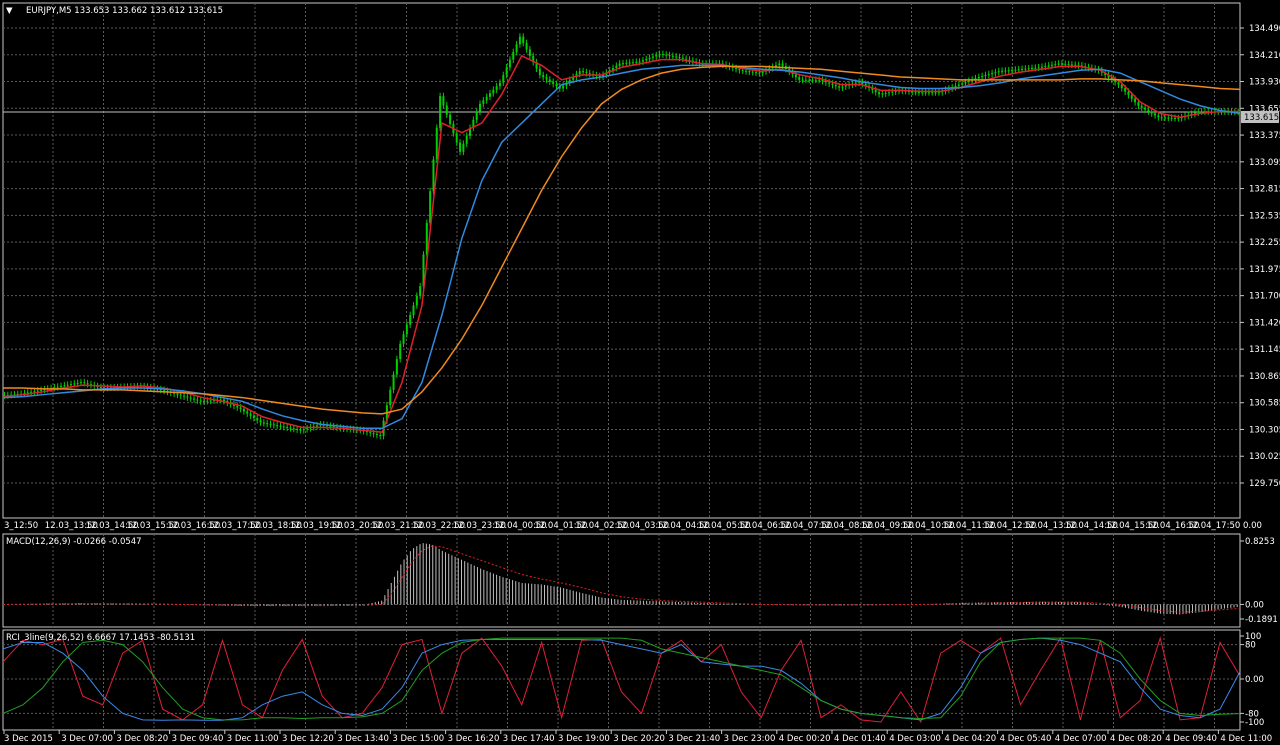  Describe the element at coordinates (28, 739) in the screenshot. I see `time-axis-label: 3 Dec 2015` at that location.